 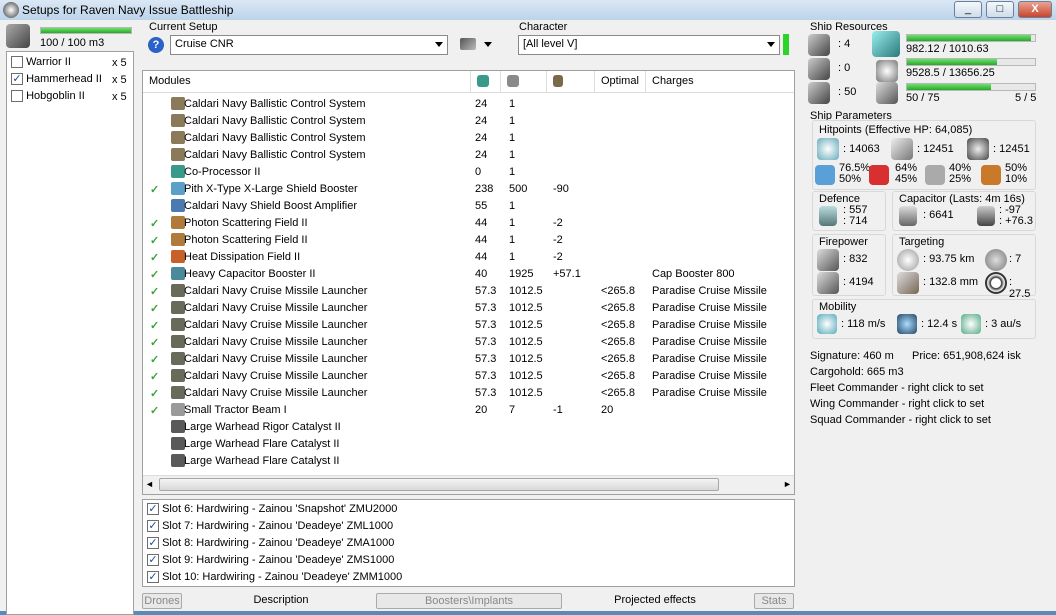 What do you see at coordinates (1020, 288) in the screenshot?
I see `sensor-strength: : 27.5` at bounding box center [1020, 288].